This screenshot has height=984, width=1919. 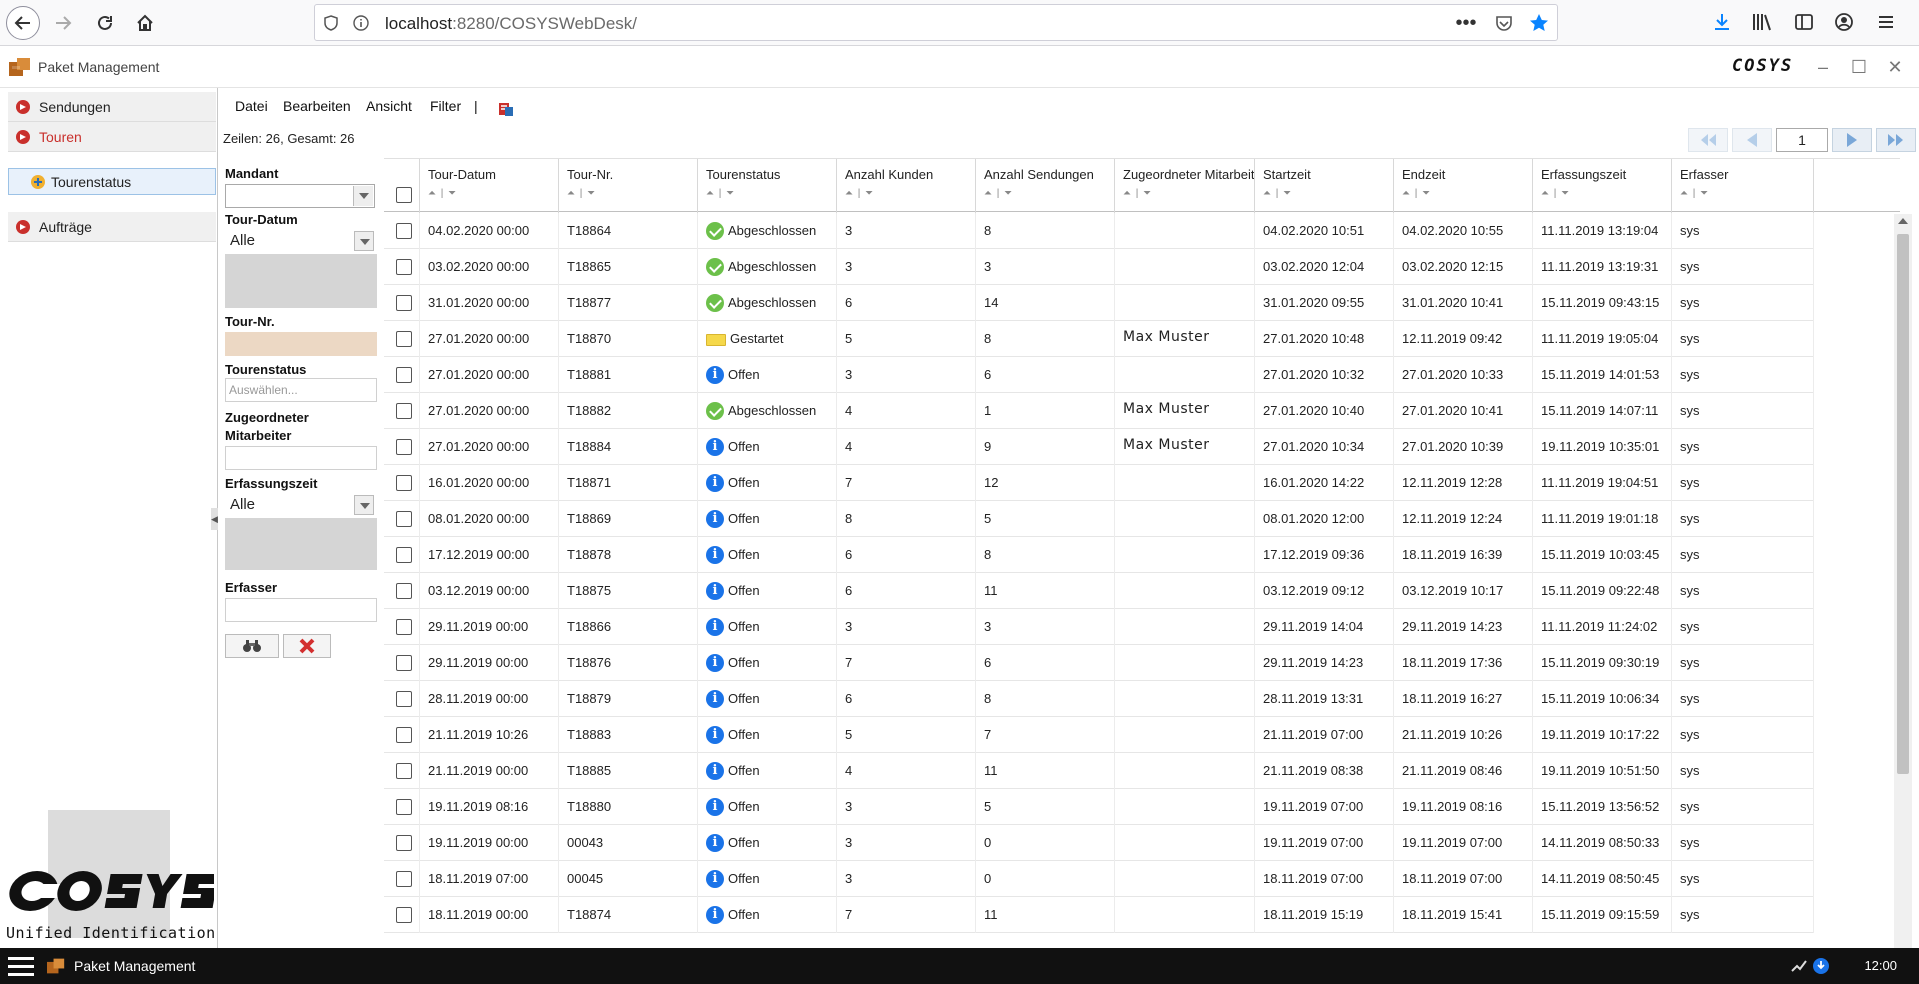 What do you see at coordinates (251, 106) in the screenshot?
I see `menu-datei: Datei` at bounding box center [251, 106].